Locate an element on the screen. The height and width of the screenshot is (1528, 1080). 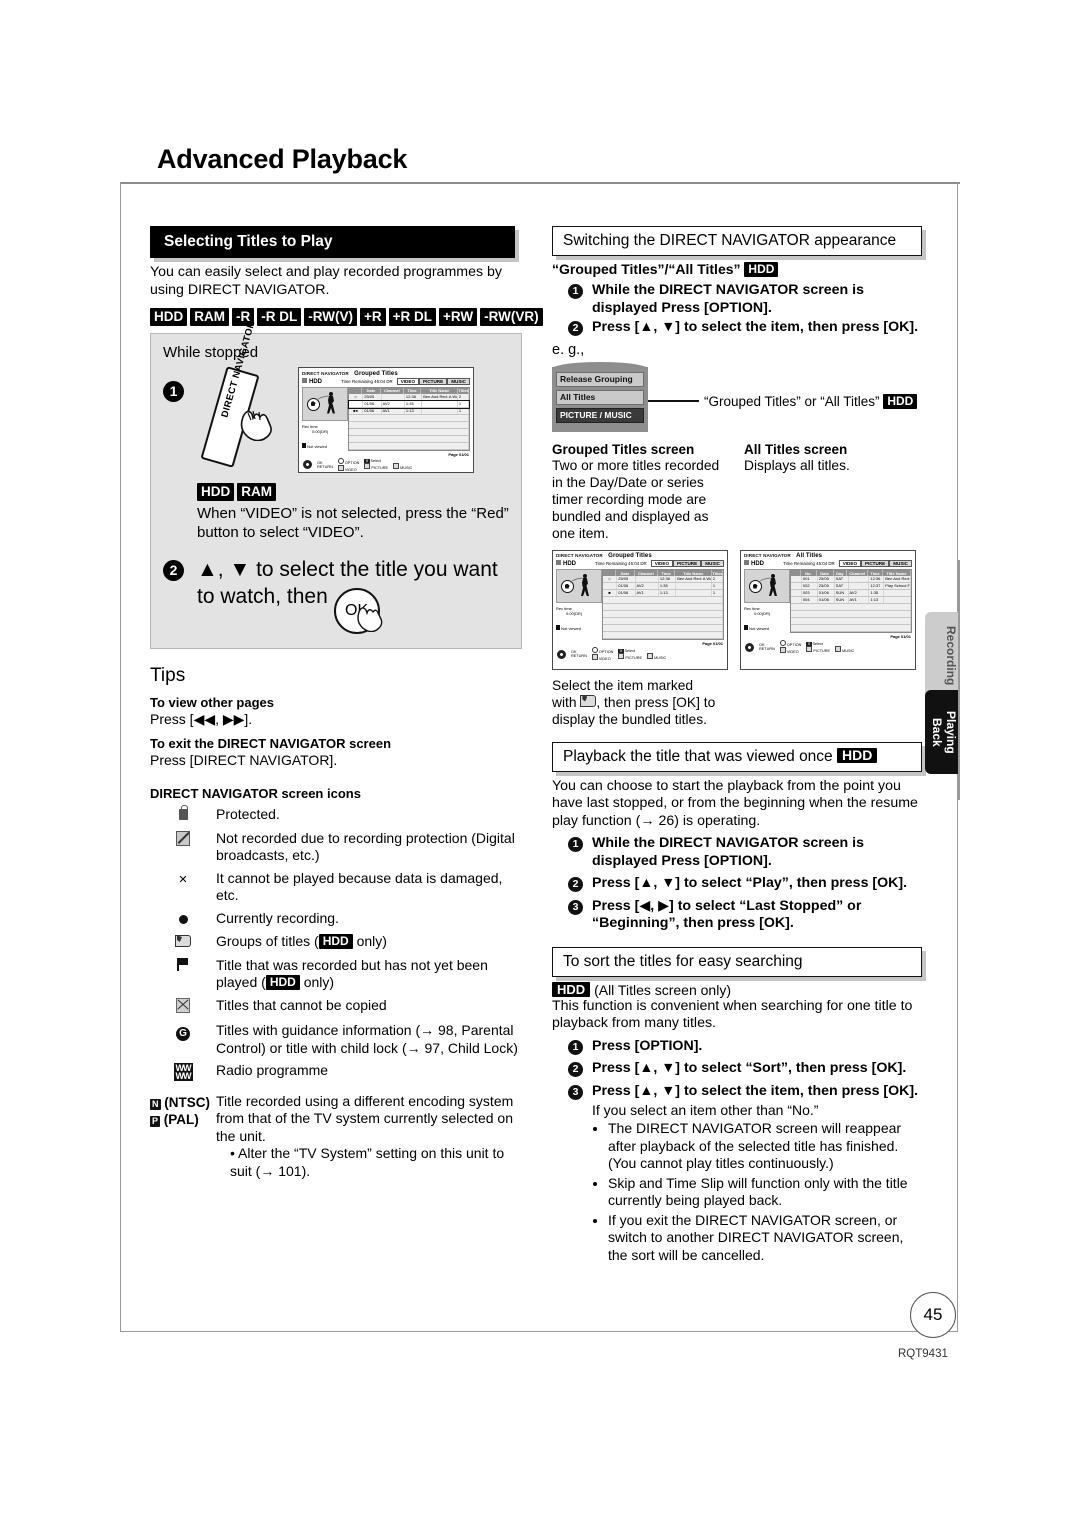
media-badge: RAM is located at coordinates (256, 492).